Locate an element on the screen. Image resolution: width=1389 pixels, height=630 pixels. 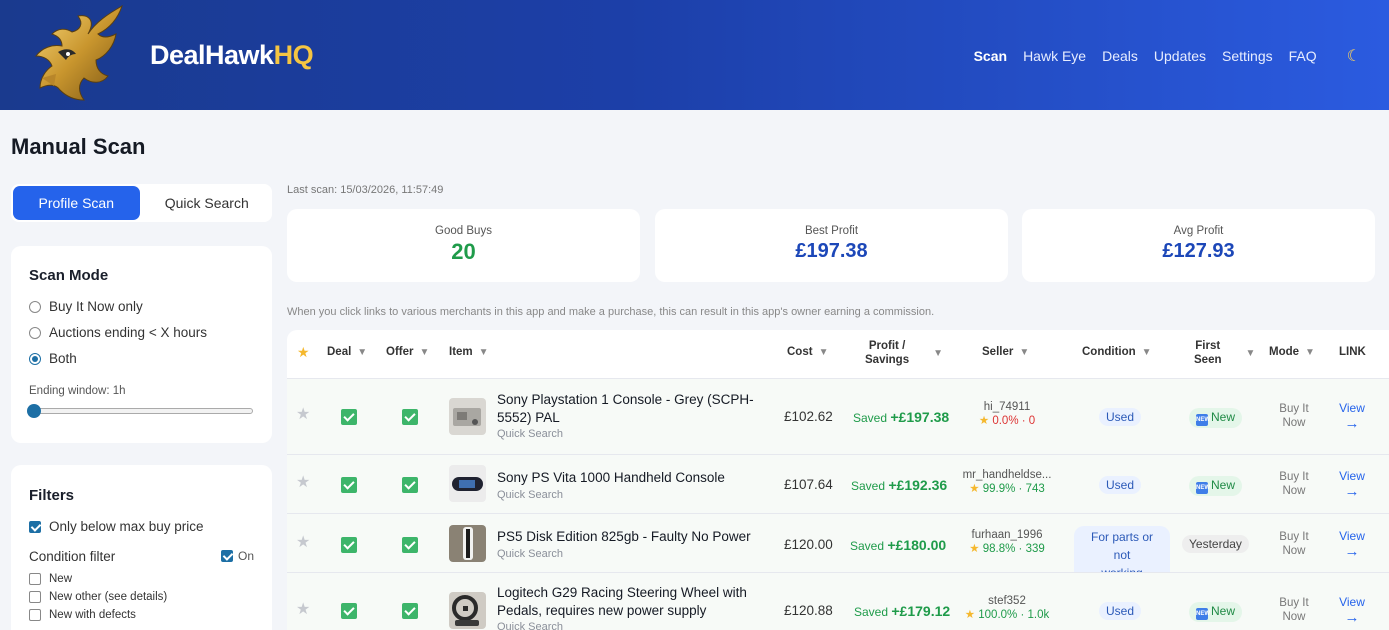
col-seller: Seller ▼ is located at coordinates (1005, 352).